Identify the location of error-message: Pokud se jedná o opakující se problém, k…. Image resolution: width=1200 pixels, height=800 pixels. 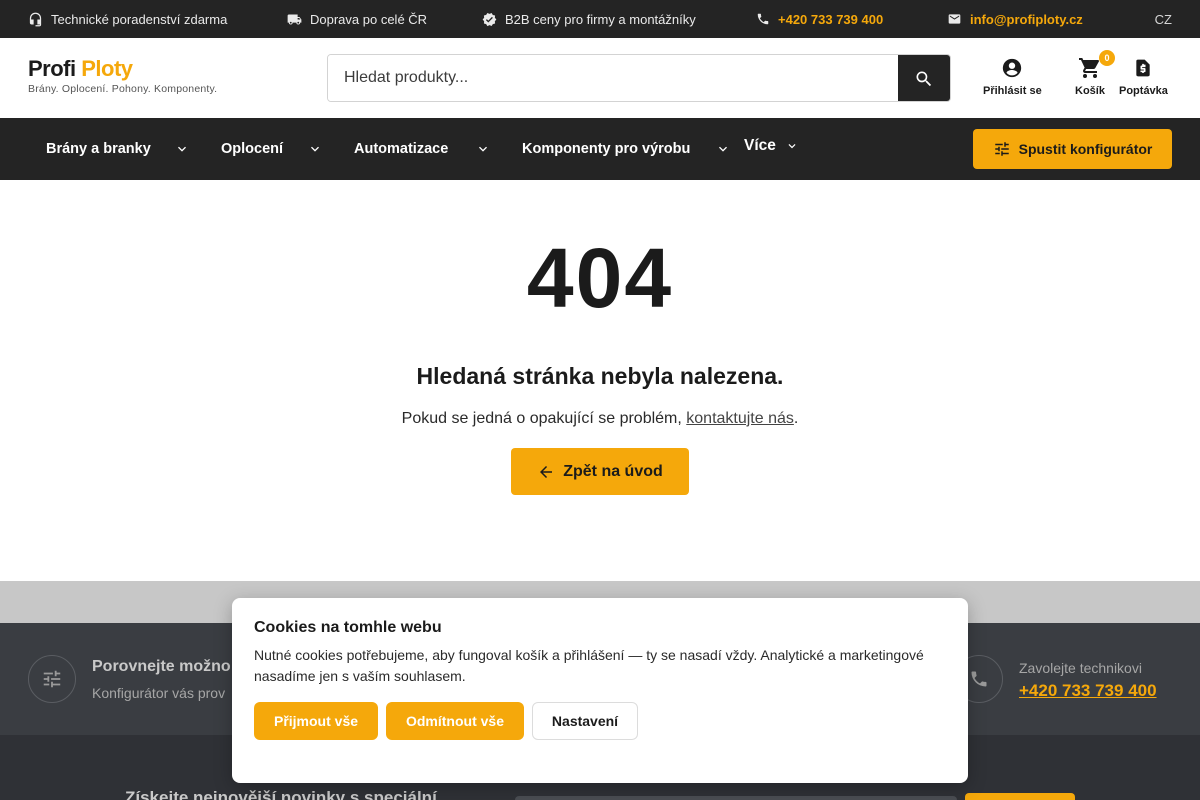
(600, 419).